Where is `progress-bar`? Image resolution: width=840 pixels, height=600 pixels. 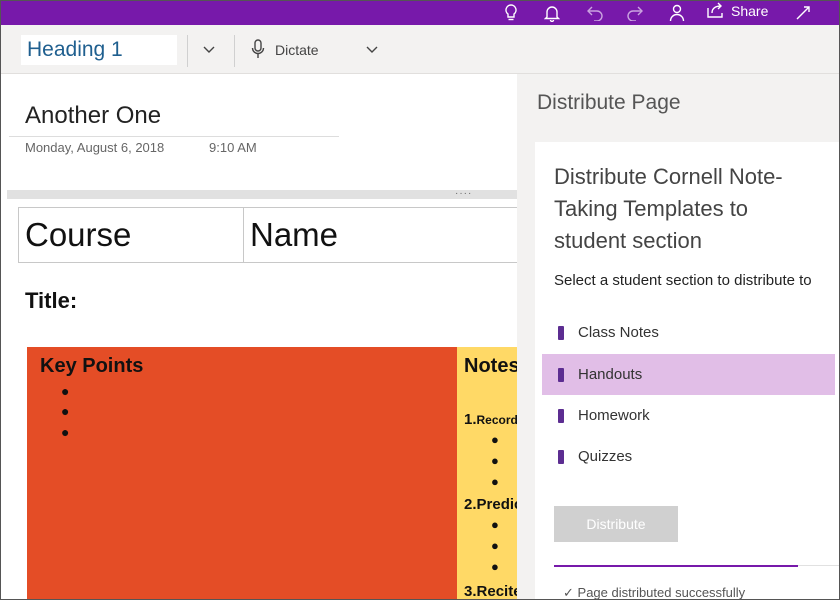
progress-bar is located at coordinates (676, 566).